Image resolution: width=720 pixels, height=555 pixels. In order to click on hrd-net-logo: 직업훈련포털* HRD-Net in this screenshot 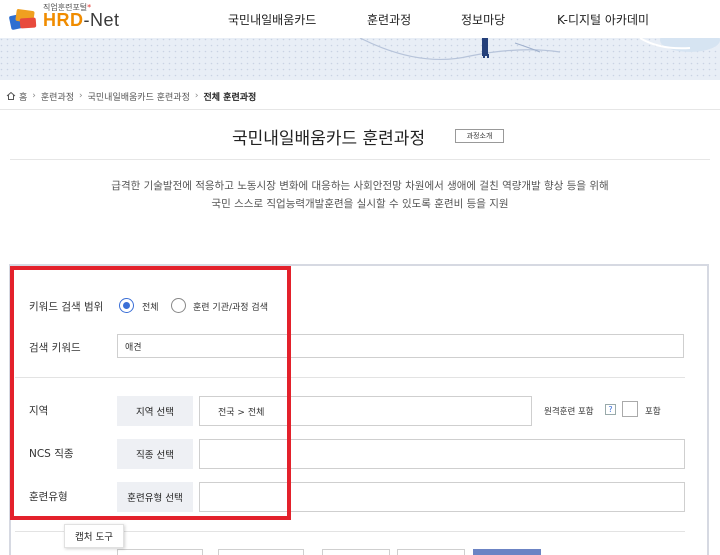, I will do `click(71, 18)`.